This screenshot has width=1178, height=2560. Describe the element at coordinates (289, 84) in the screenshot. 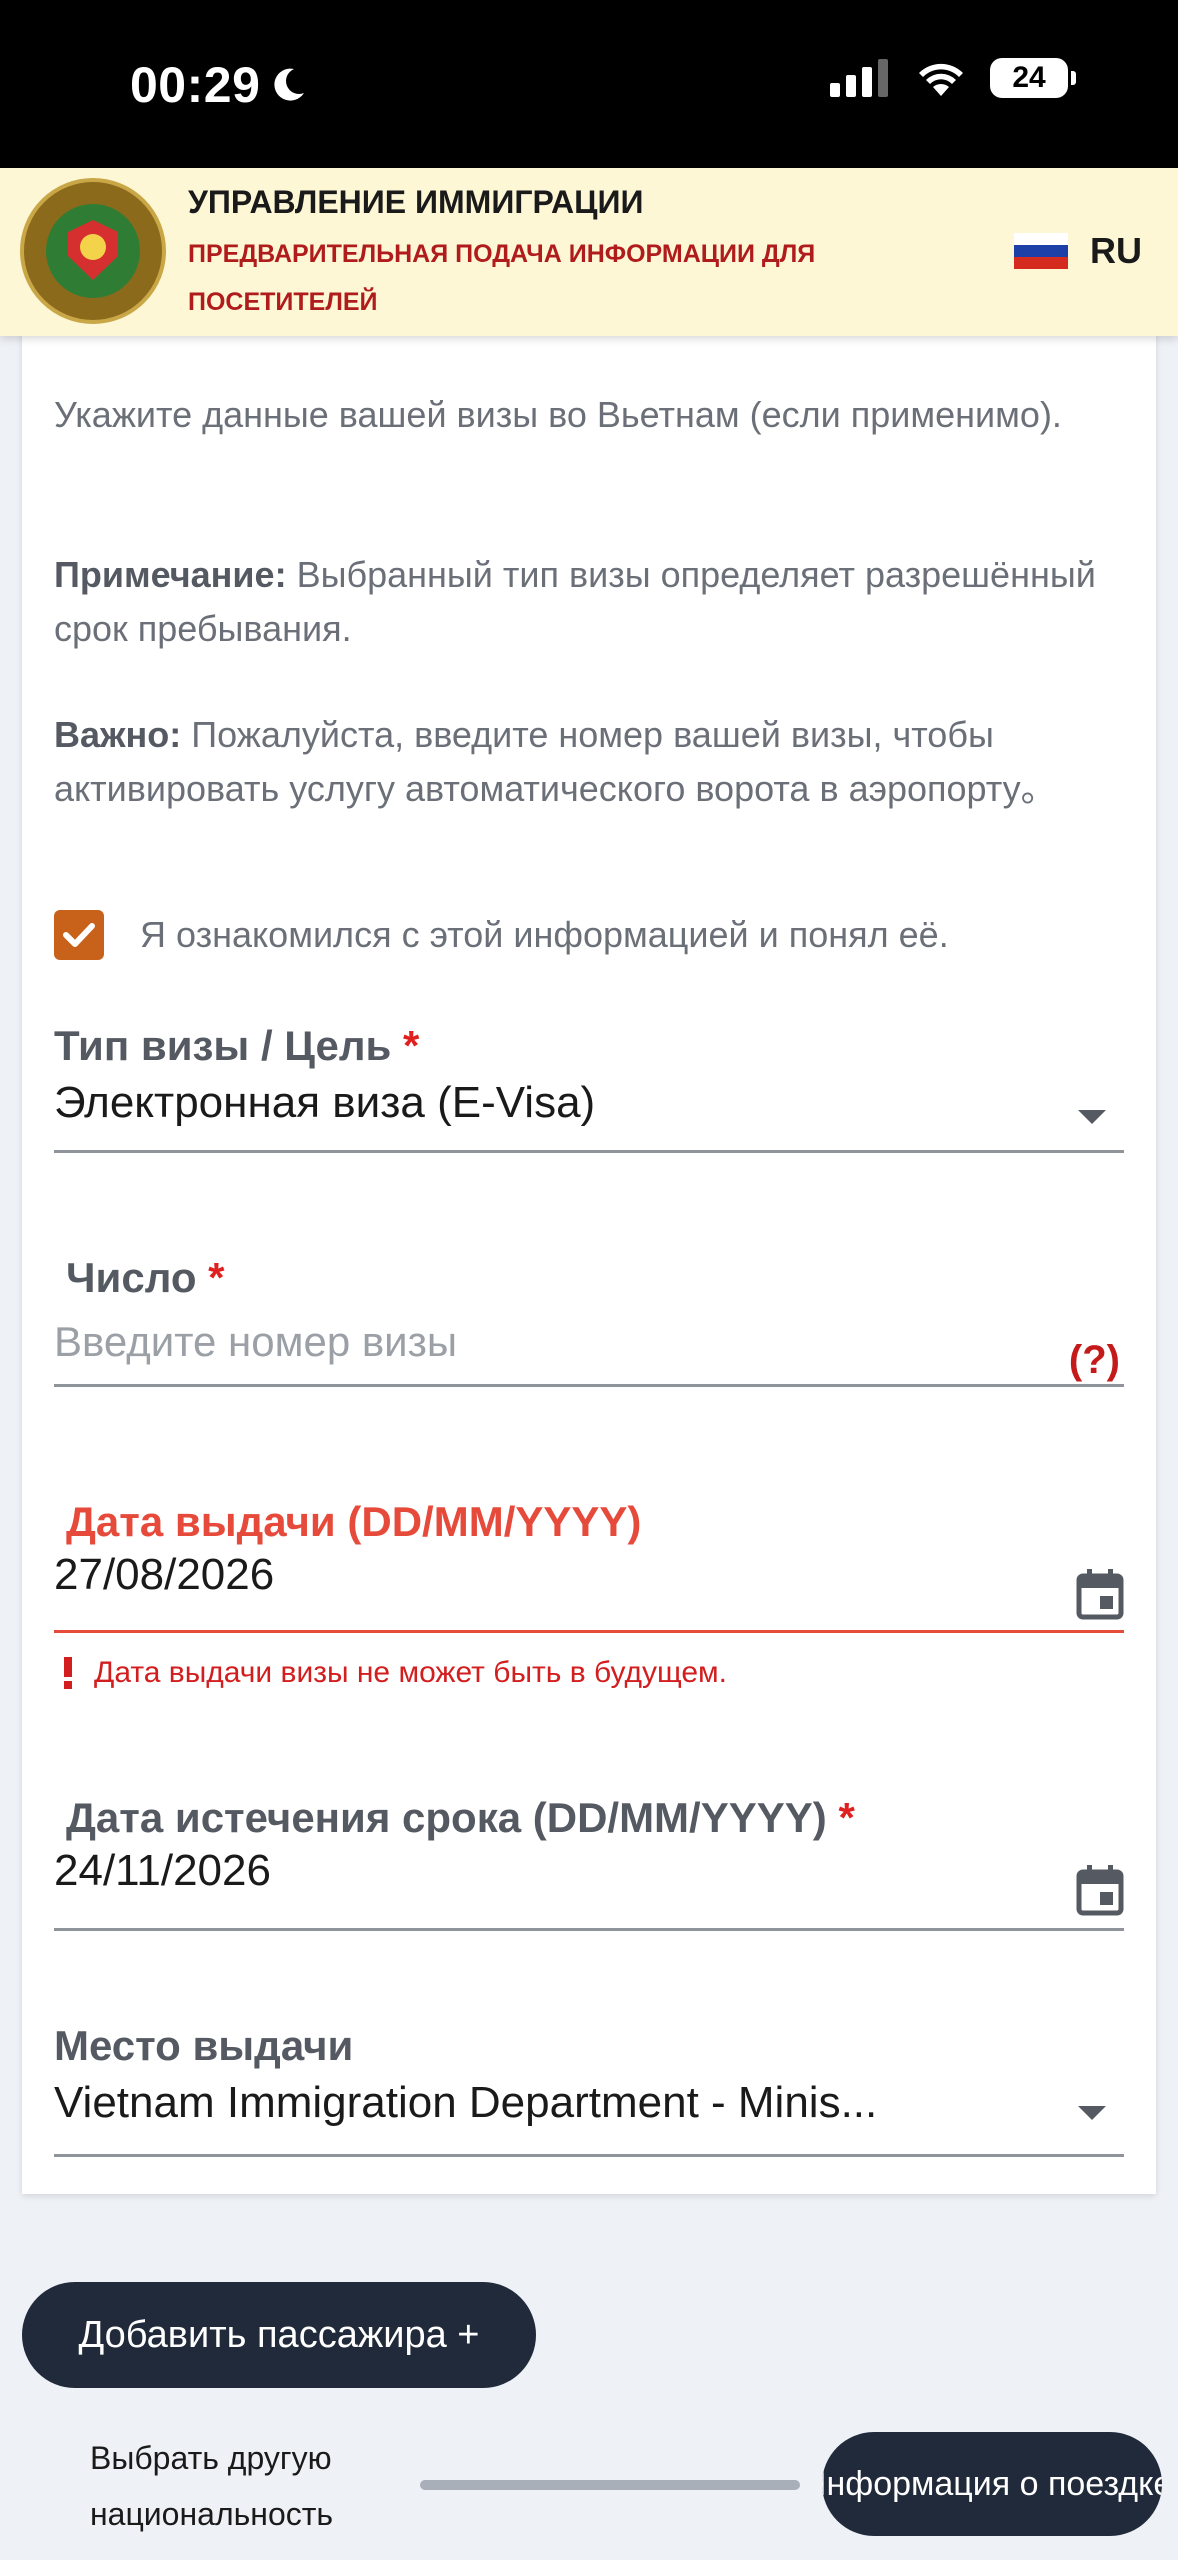

I see `moon-icon` at that location.